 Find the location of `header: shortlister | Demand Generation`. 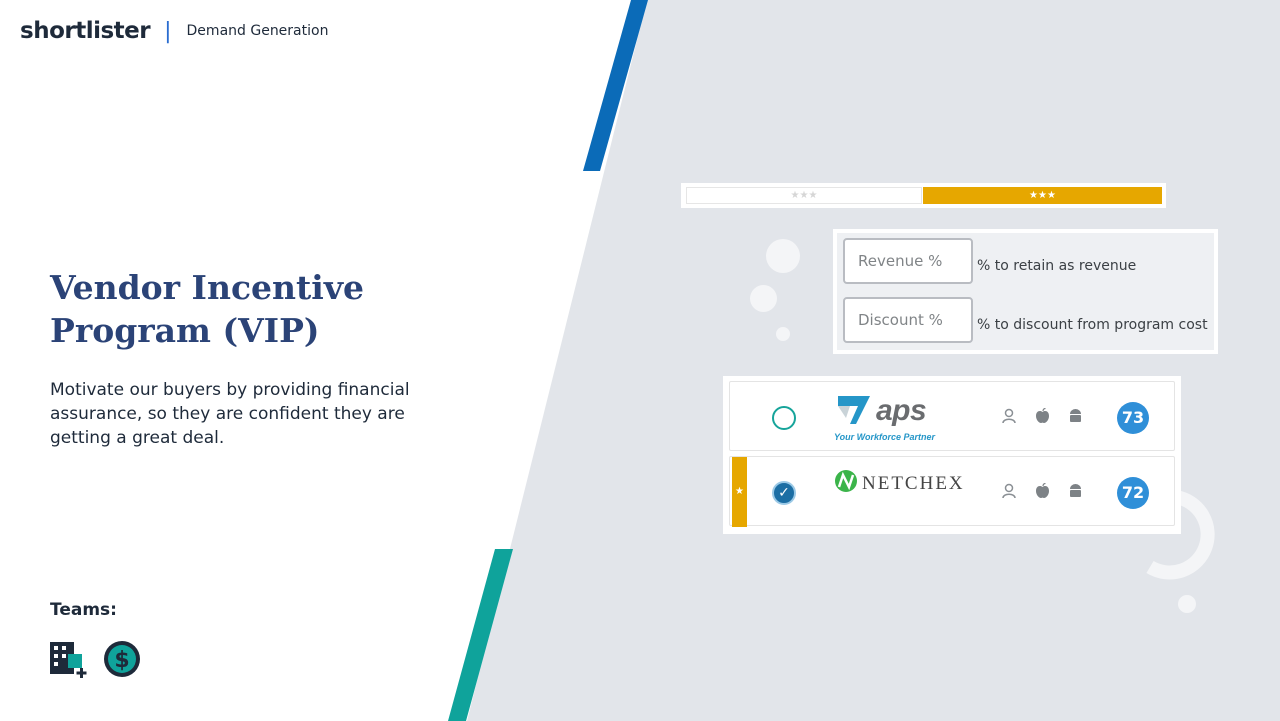

header: shortlister | Demand Generation is located at coordinates (174, 31).